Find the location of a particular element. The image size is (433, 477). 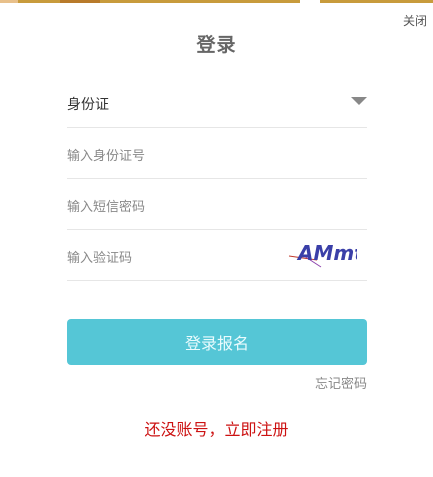

login-register-button: 登录报名 is located at coordinates (217, 342).